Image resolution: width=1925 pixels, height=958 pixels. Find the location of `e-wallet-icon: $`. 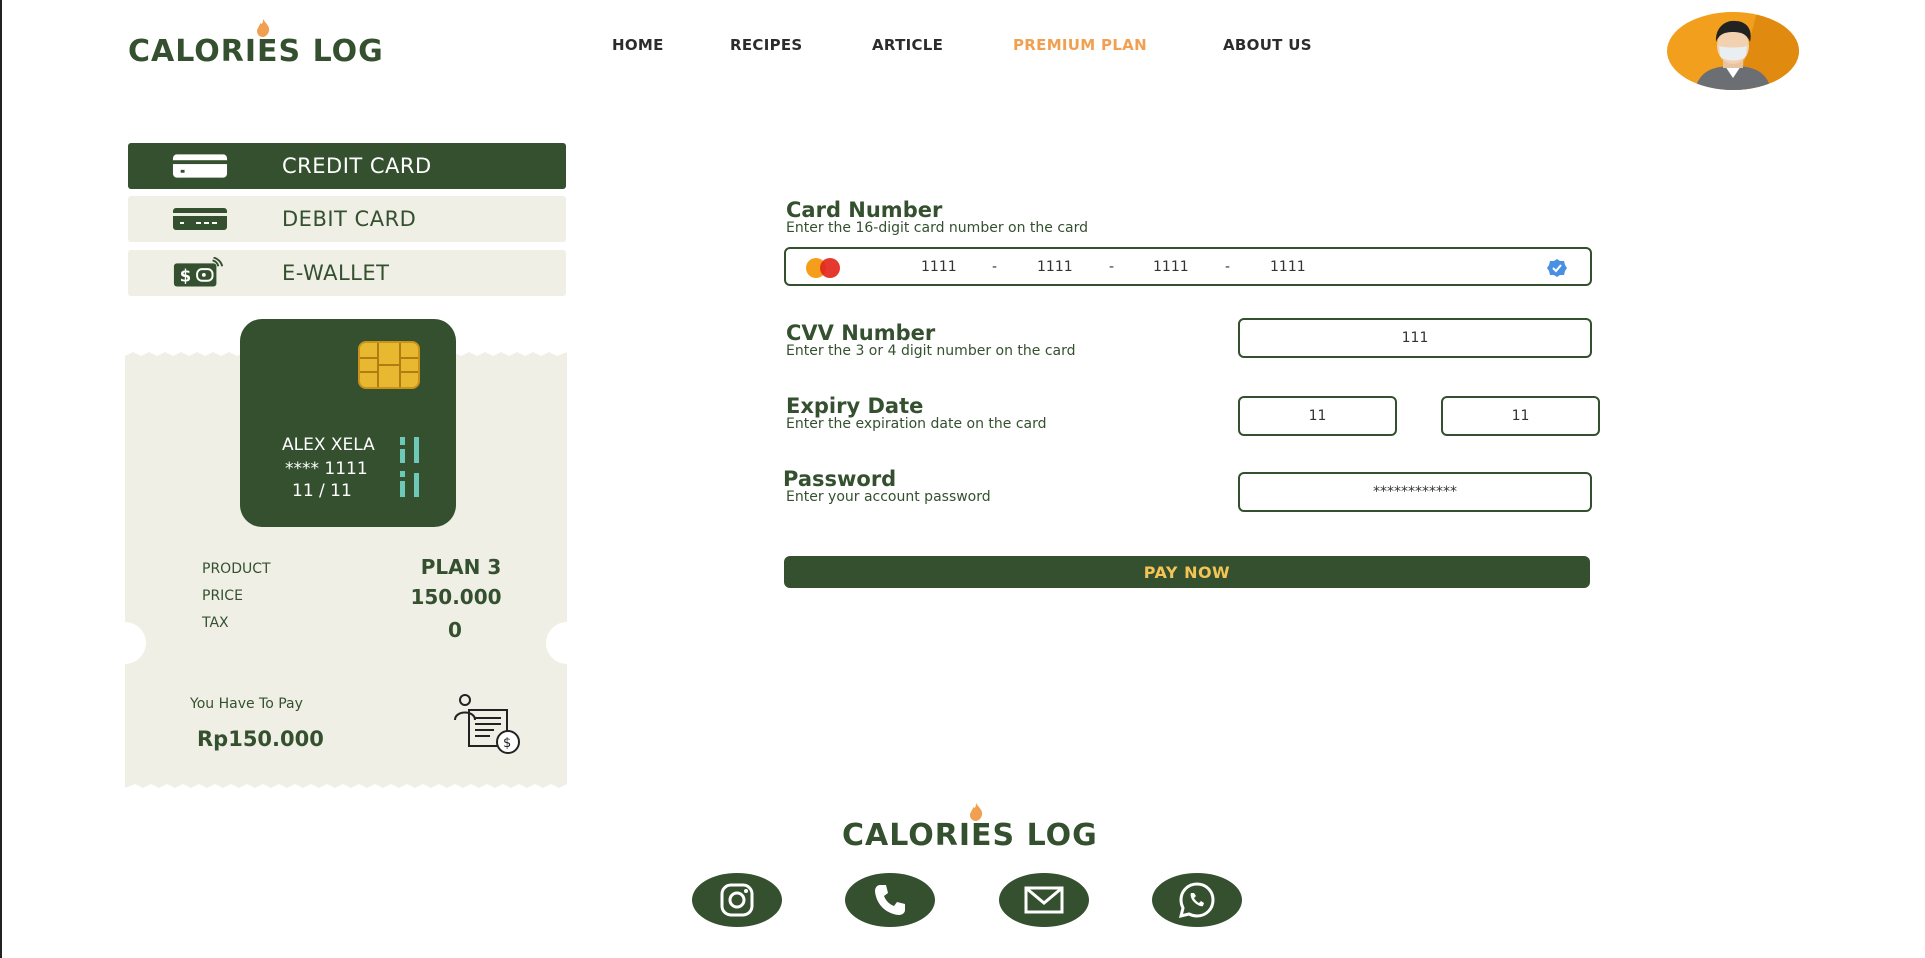

e-wallet-icon: $ is located at coordinates (200, 272).